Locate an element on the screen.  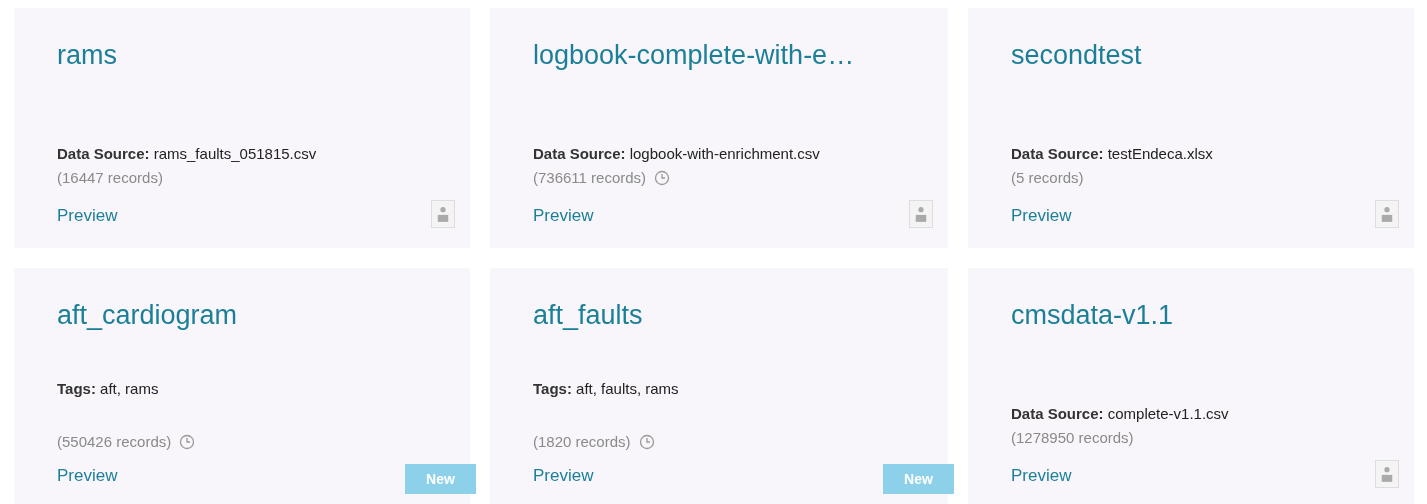
dataset-title: secondtest is located at coordinates (1076, 55).